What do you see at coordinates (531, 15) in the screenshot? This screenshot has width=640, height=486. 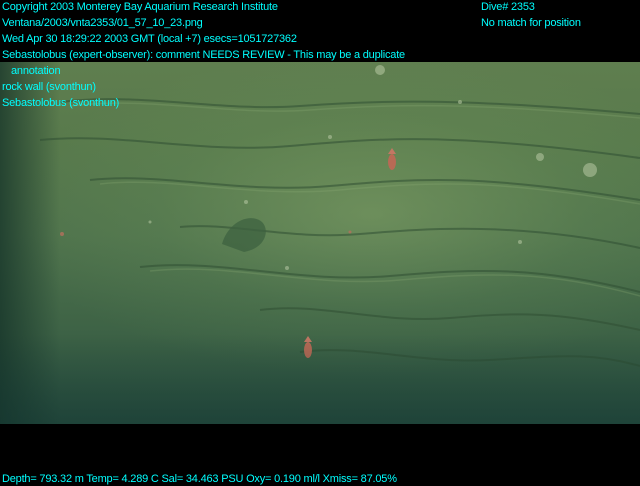 I see `overlay-dive-info: Dive# 2353 No match for position` at bounding box center [531, 15].